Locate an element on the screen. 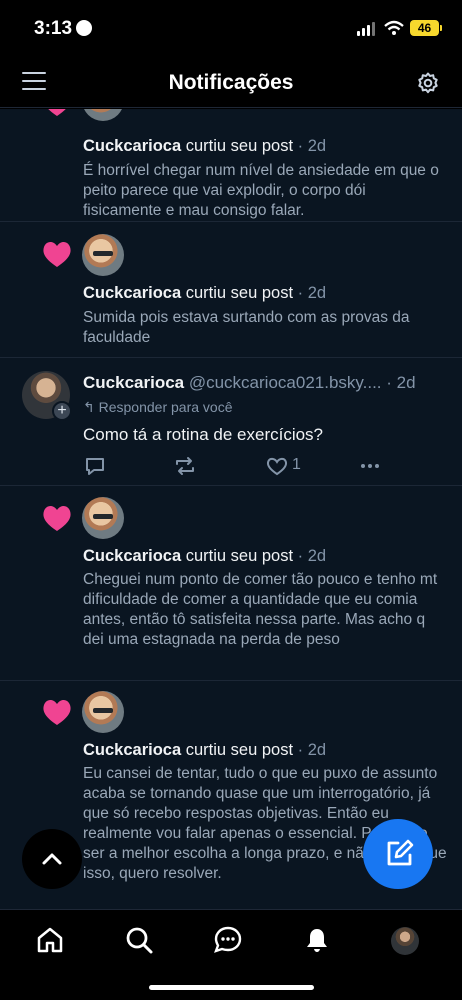 This screenshot has width=462, height=1000. compose-icon is located at coordinates (400, 852).